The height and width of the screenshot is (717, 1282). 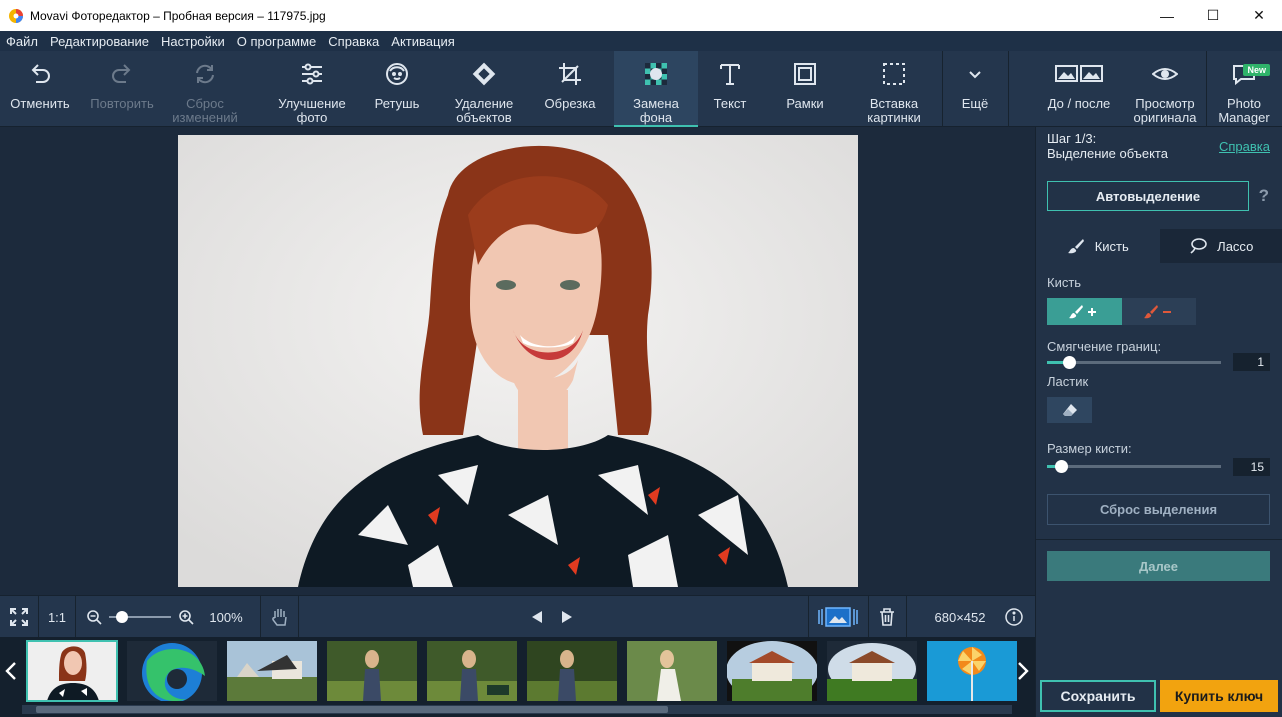 I want to click on fit-to-screen-button, so click(x=19, y=617).